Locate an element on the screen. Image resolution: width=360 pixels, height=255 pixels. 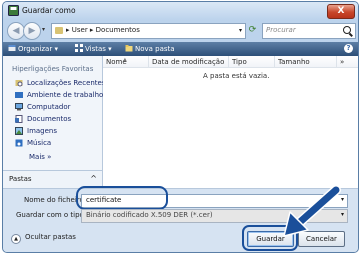
sort-arrow-icon: ▲ is located at coordinates (125, 60).